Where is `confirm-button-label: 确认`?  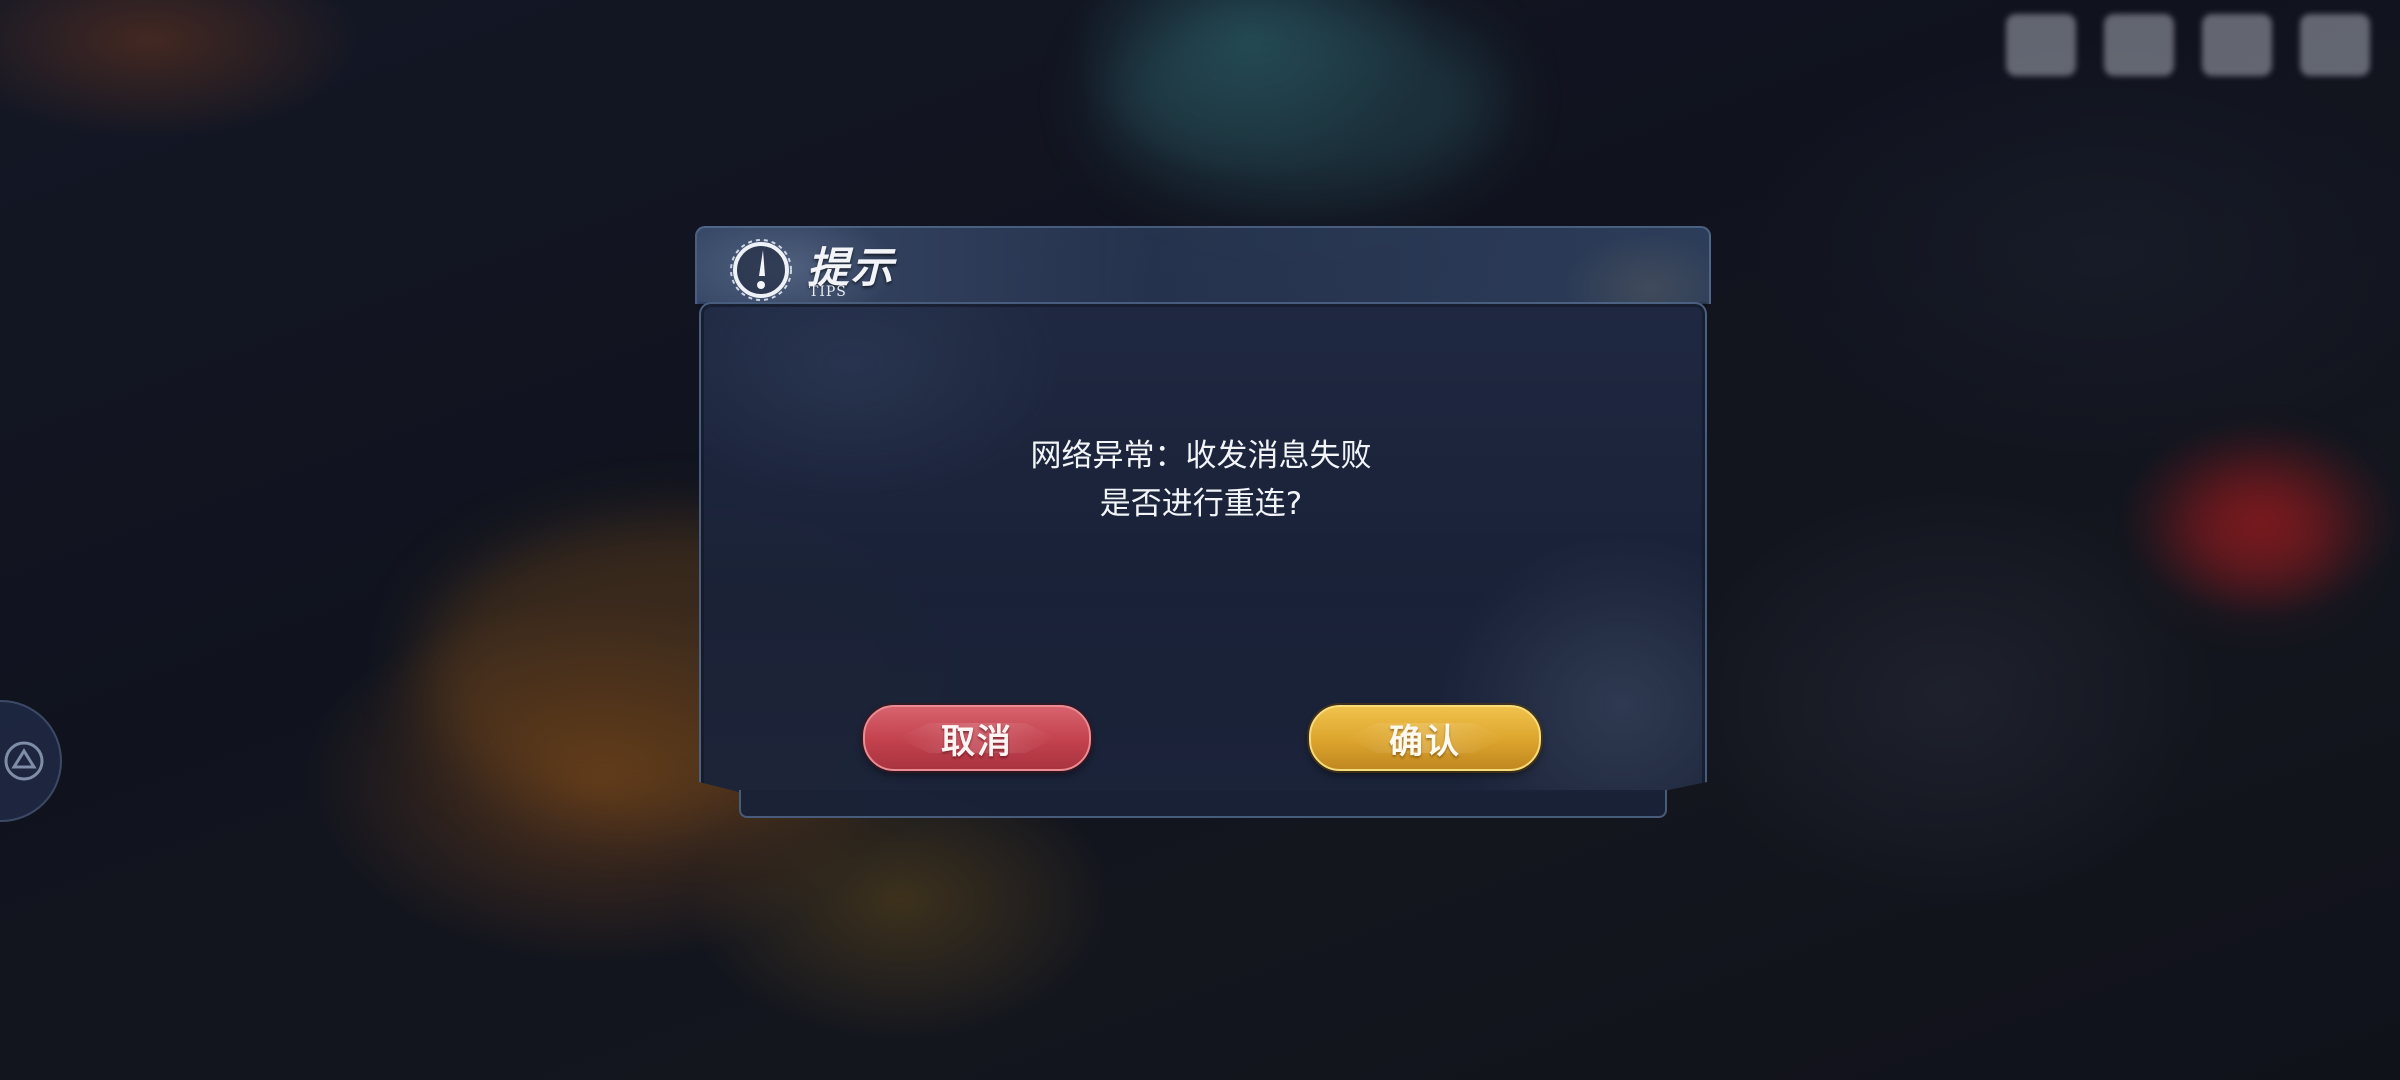 confirm-button-label: 确认 is located at coordinates (1425, 741).